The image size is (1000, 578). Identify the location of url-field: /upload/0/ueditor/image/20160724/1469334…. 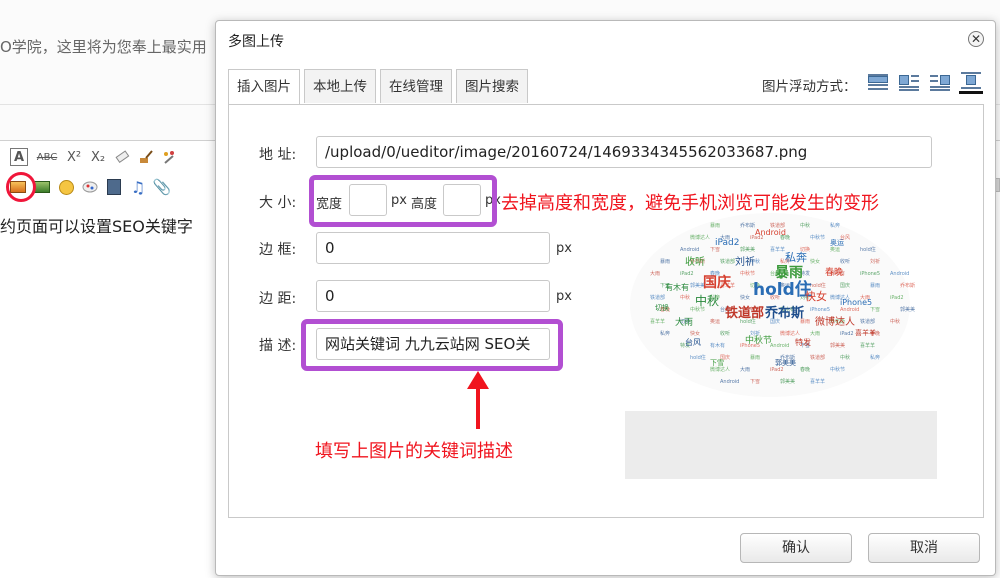
(624, 152).